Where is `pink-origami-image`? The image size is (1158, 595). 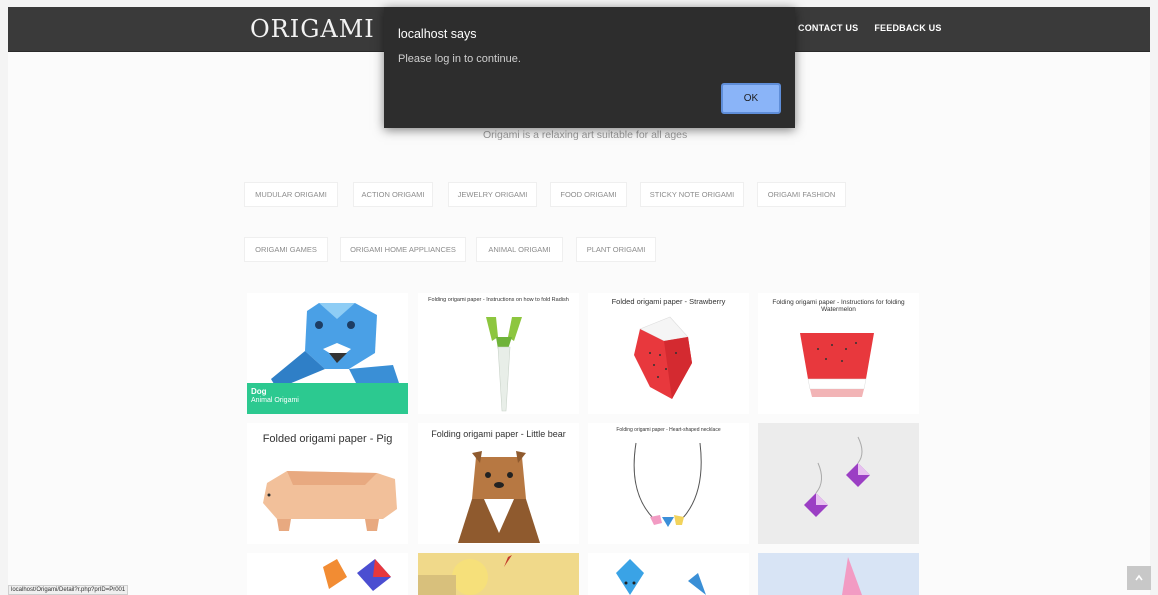 pink-origami-image is located at coordinates (852, 576).